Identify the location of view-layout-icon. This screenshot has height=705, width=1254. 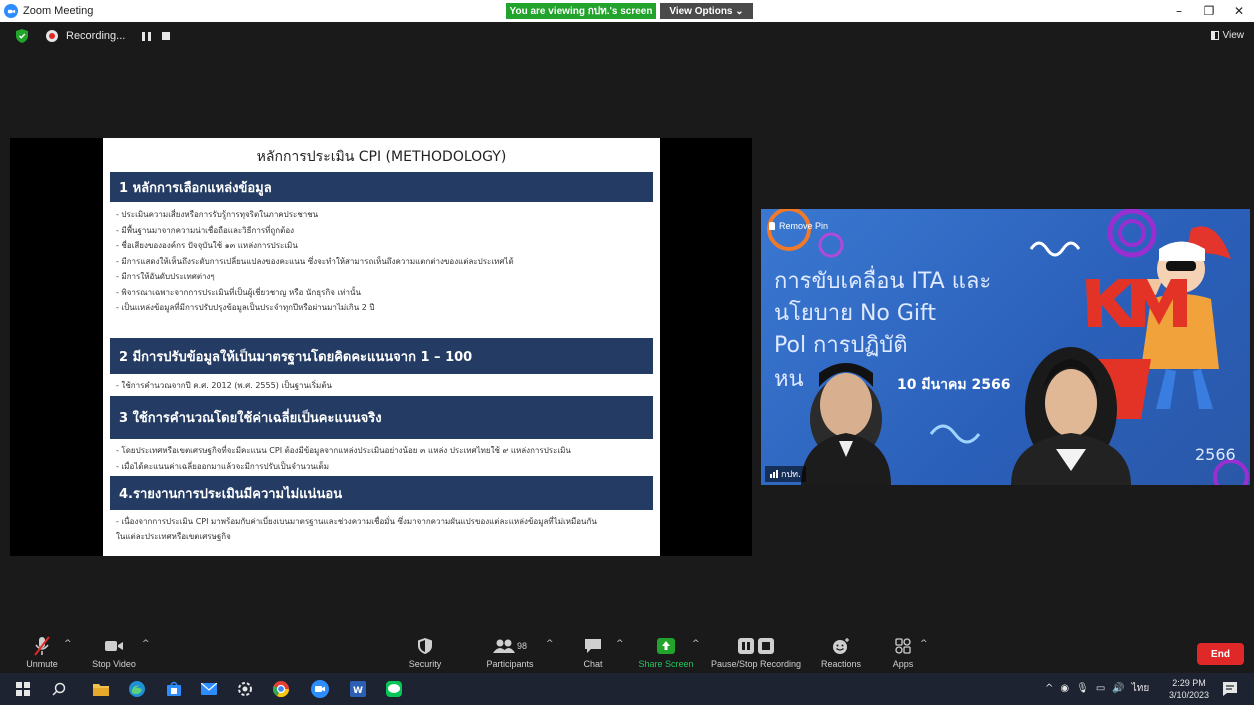
(1214, 35).